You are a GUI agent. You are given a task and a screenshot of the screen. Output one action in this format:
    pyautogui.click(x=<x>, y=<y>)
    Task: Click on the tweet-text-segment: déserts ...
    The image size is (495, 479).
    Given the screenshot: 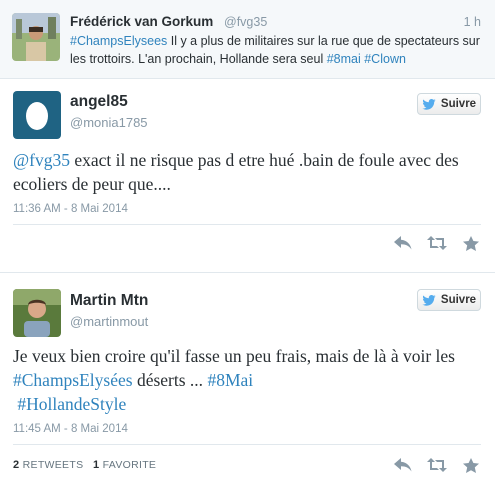 What is the action you would take?
    pyautogui.click(x=170, y=380)
    